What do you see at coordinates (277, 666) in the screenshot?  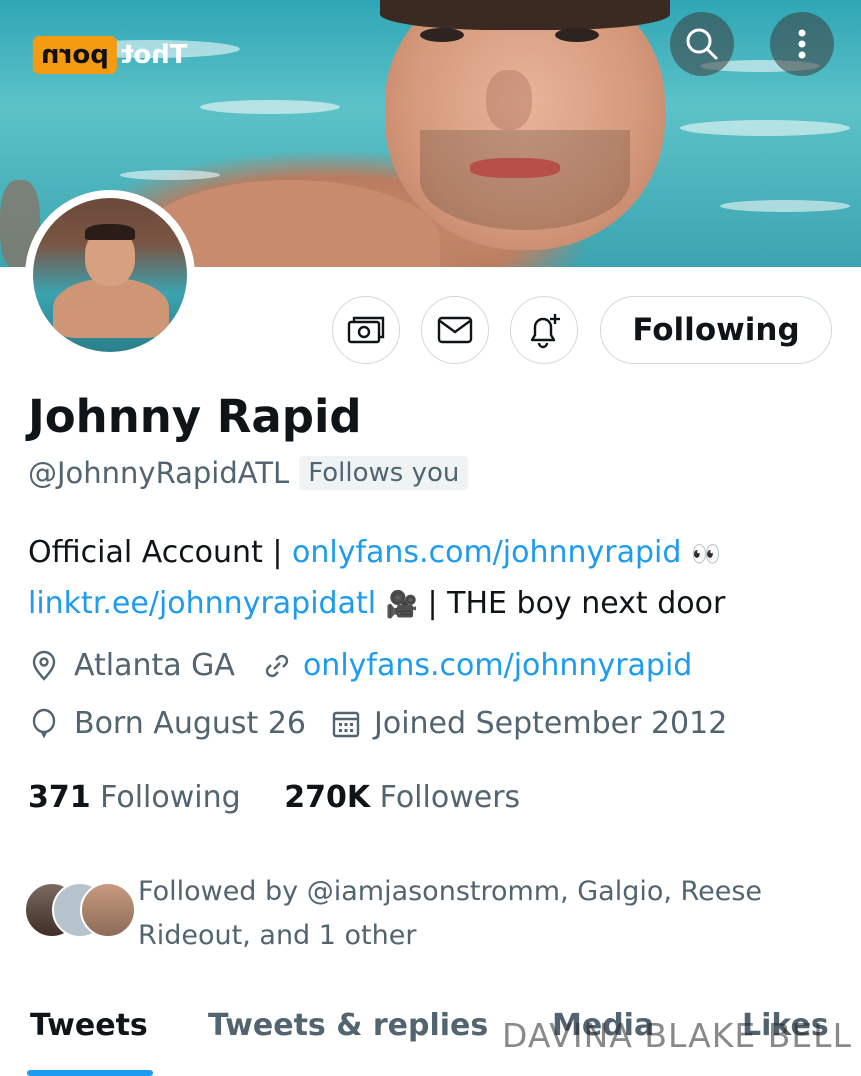 I see `link-icon` at bounding box center [277, 666].